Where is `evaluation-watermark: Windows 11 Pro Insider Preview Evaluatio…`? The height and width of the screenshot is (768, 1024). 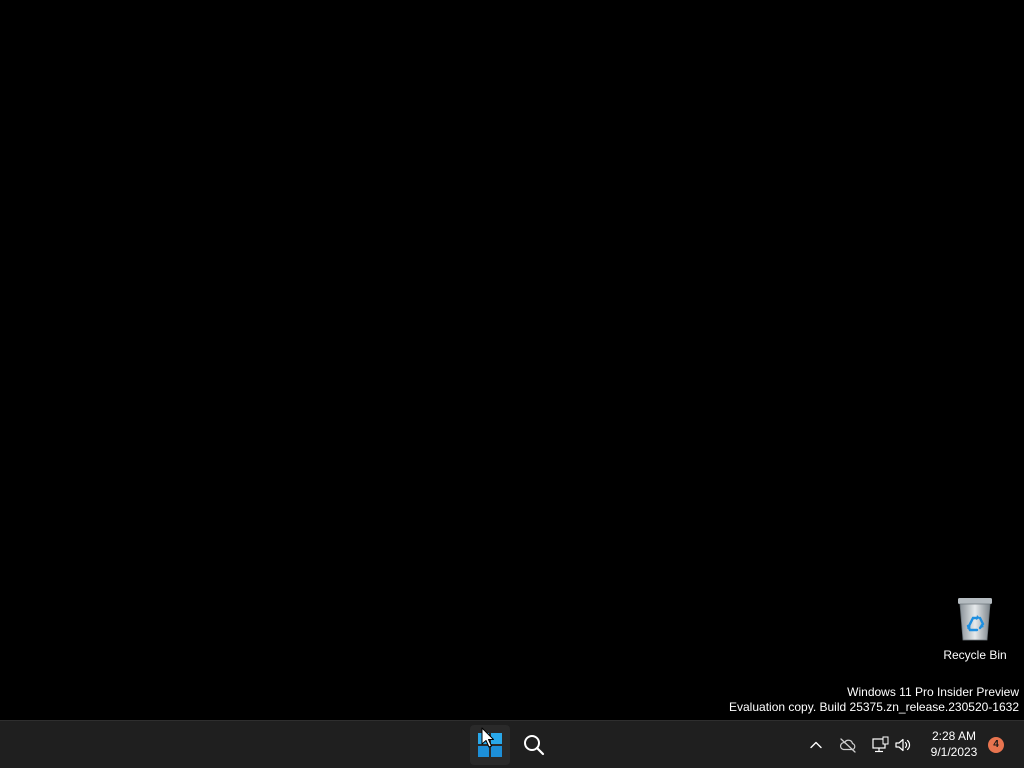
evaluation-watermark: Windows 11 Pro Insider Preview Evaluatio… is located at coordinates (874, 700).